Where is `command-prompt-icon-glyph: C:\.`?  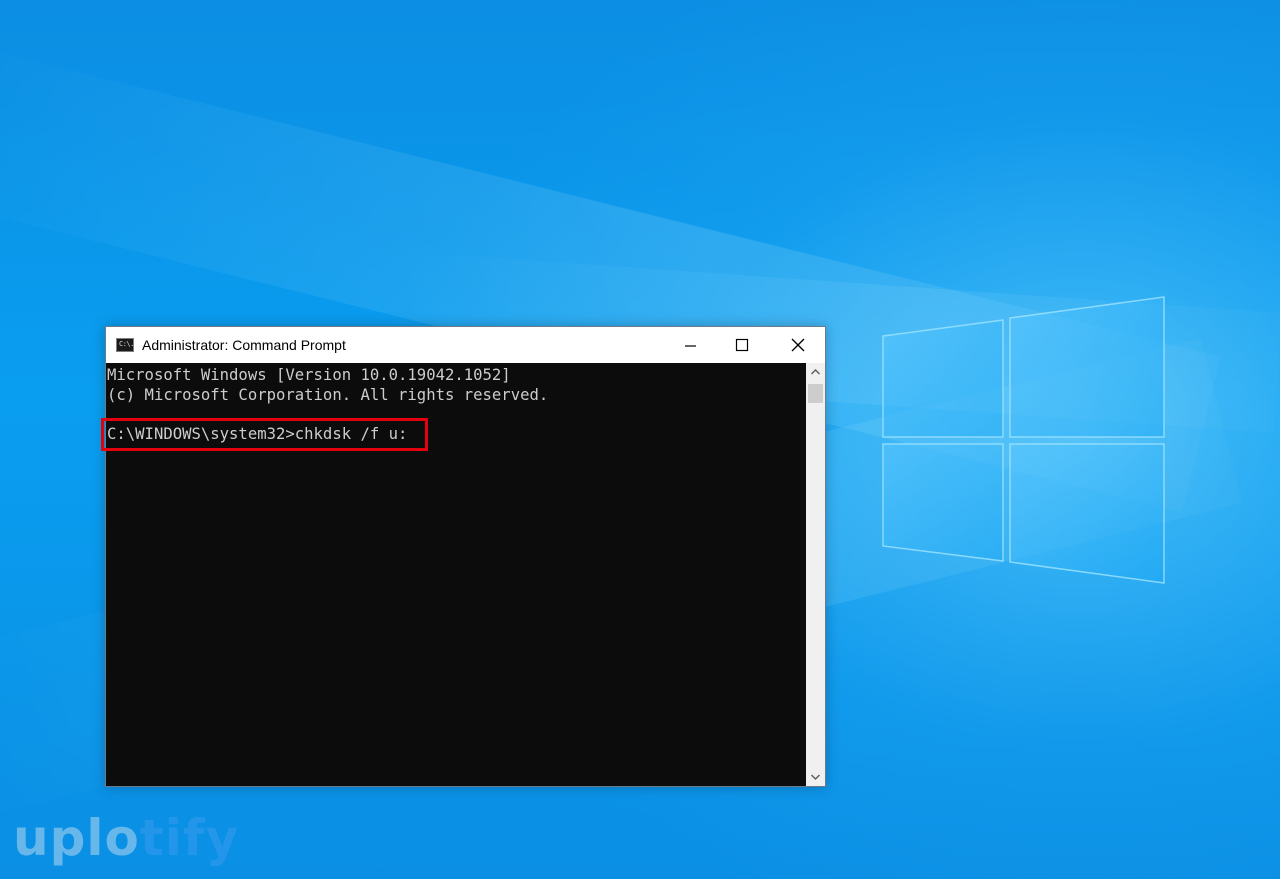
command-prompt-icon-glyph: C:\. is located at coordinates (126, 344).